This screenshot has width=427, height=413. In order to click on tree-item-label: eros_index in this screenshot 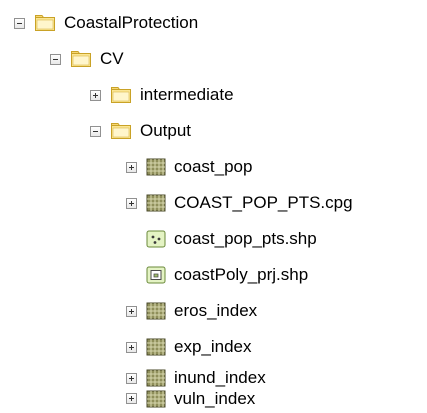, I will do `click(216, 310)`.